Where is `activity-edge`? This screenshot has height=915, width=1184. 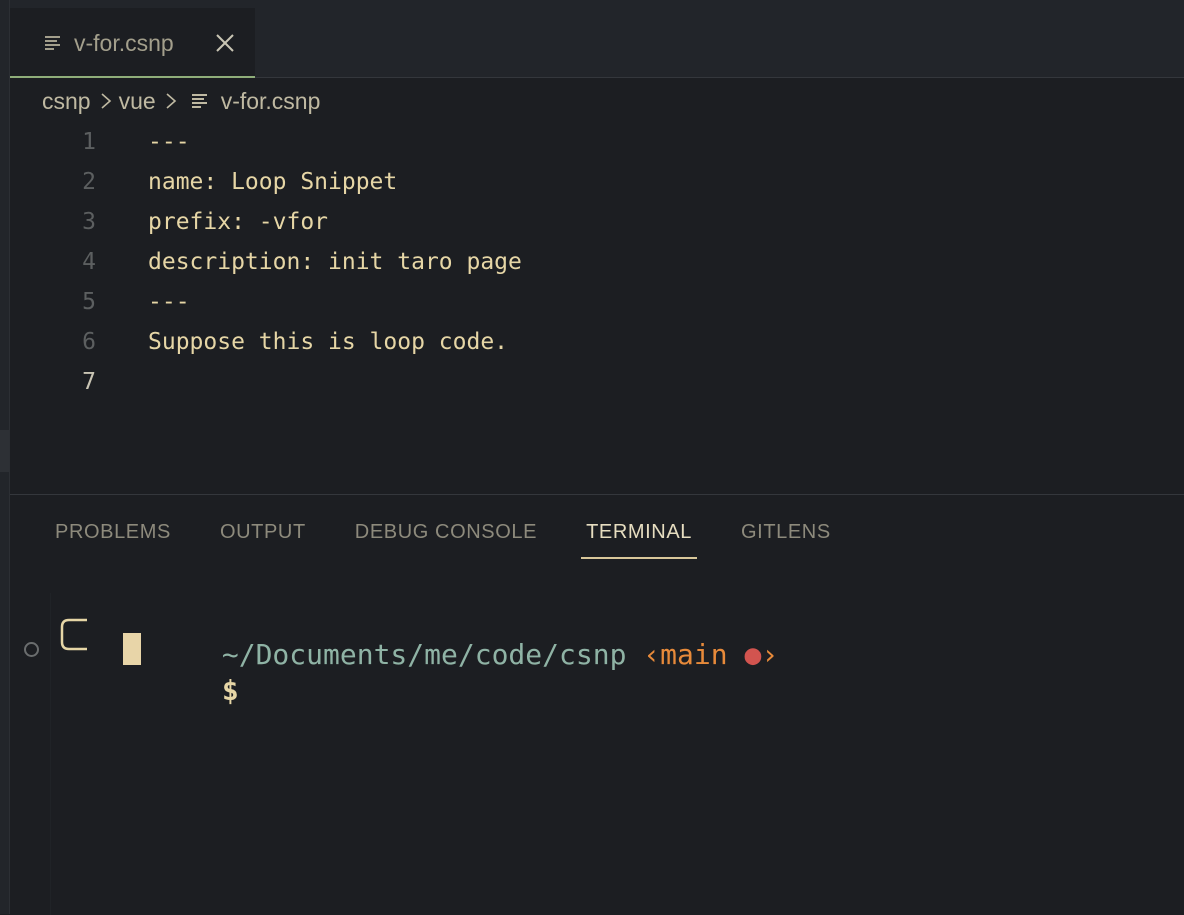 activity-edge is located at coordinates (5, 457).